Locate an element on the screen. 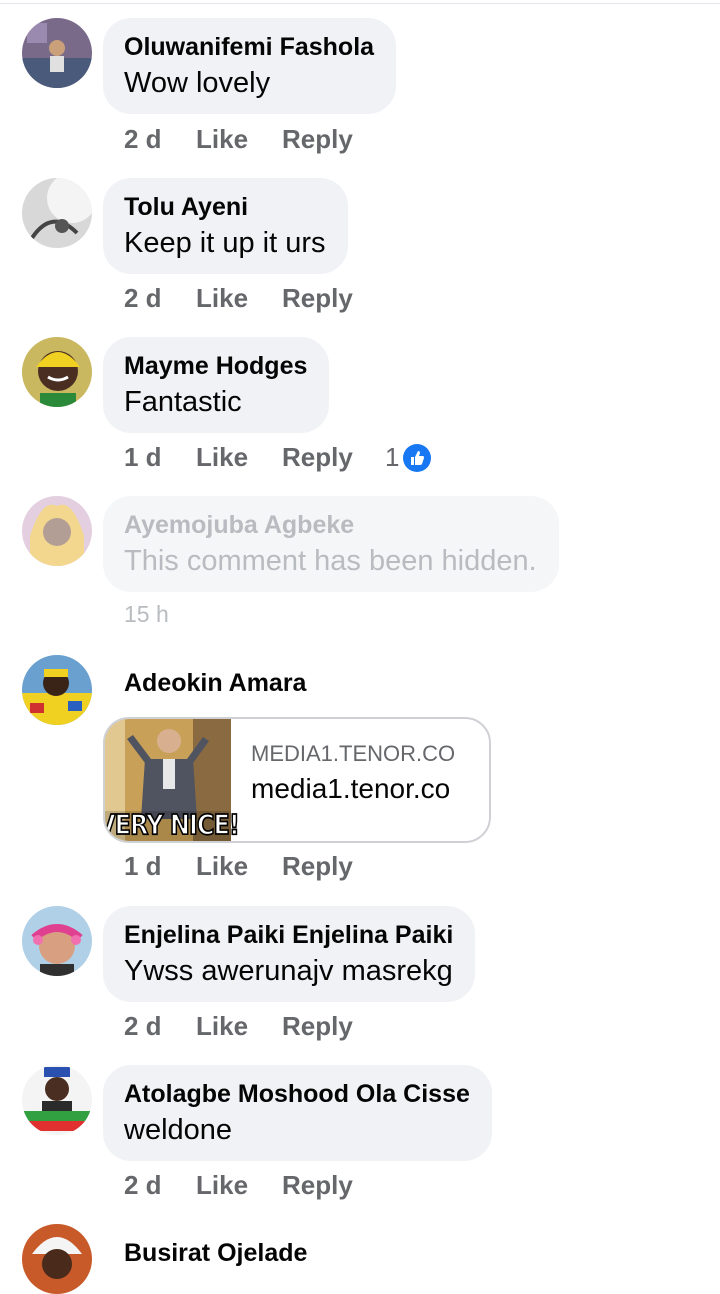  comment-time: 15 h is located at coordinates (146, 614).